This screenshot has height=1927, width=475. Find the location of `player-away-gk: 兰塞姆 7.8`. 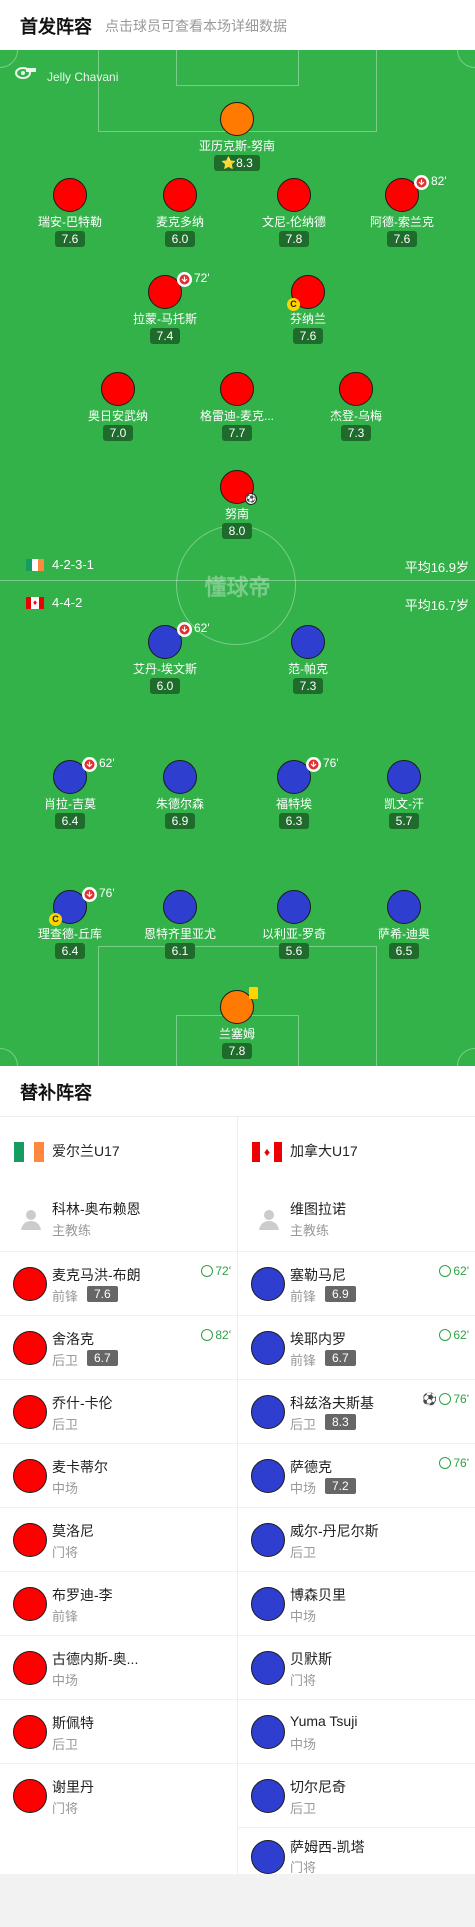

player-away-gk: 兰塞姆 7.8 is located at coordinates (237, 1023).